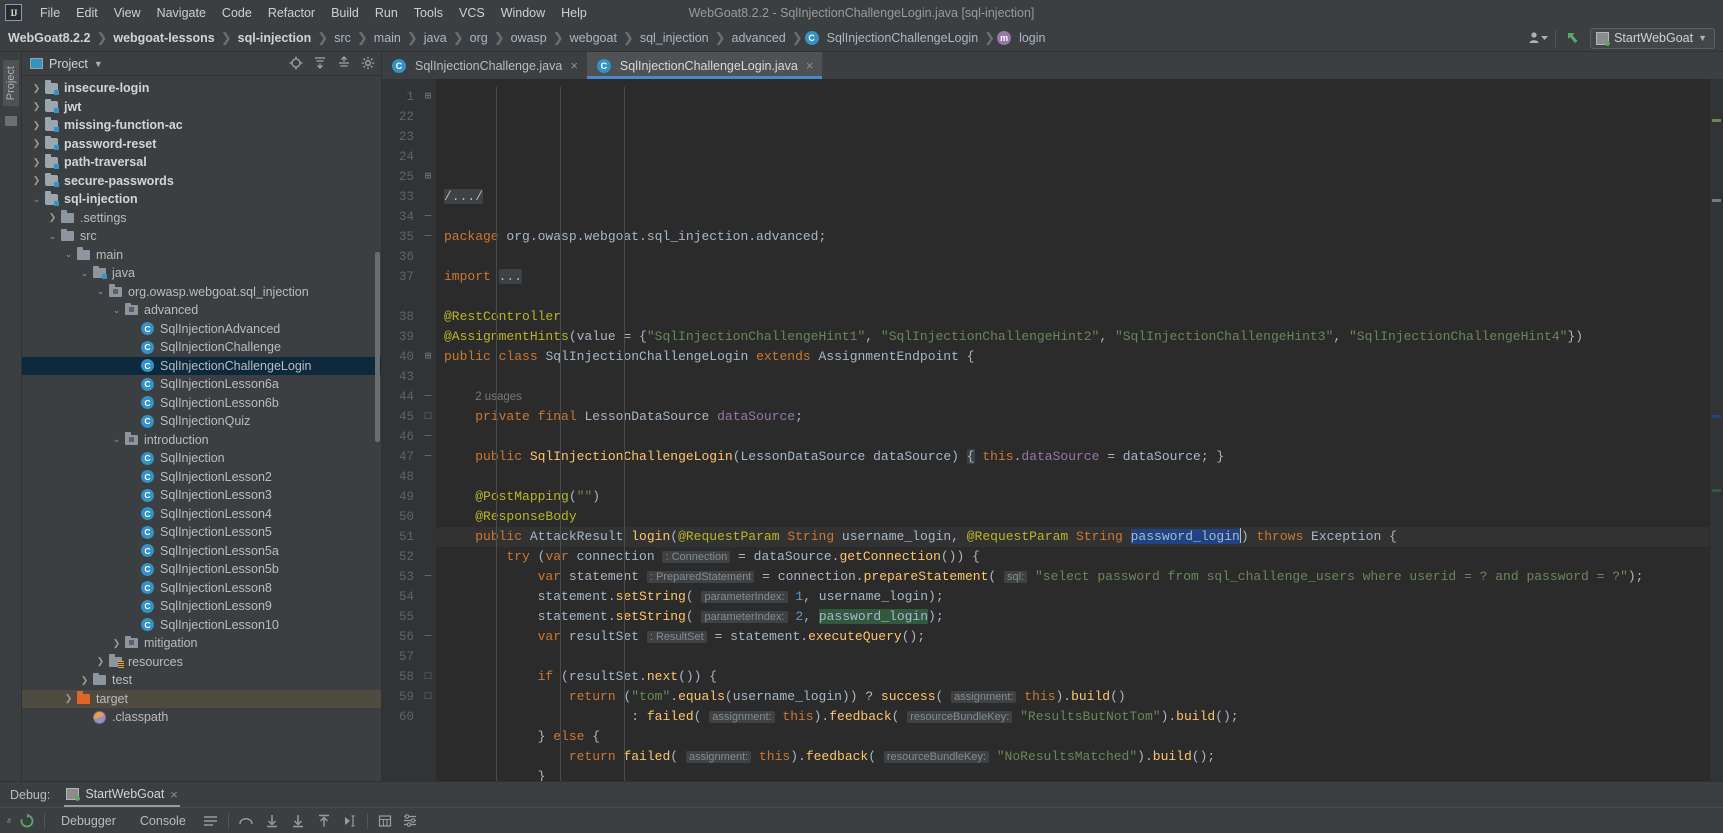 The image size is (1723, 833). What do you see at coordinates (350, 38) in the screenshot?
I see `breadcrumb-item-src: src ❯` at bounding box center [350, 38].